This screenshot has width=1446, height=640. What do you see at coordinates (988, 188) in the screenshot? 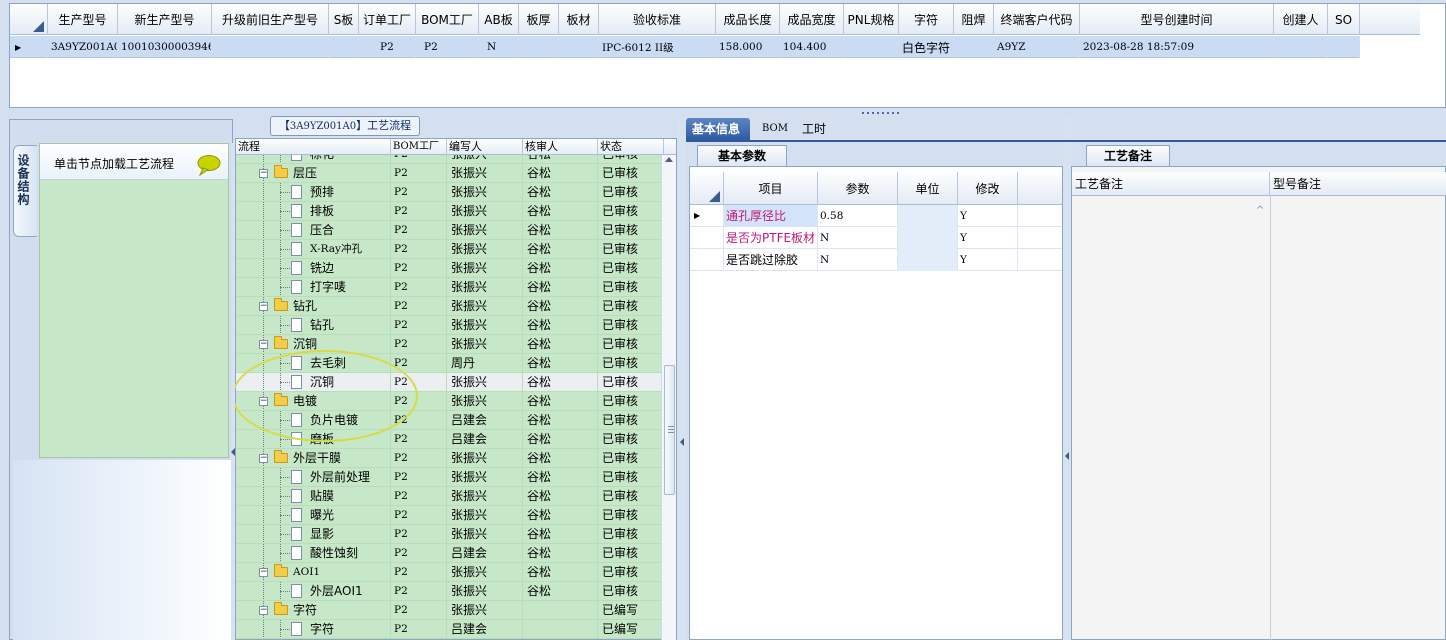
I see `col-header: 修改` at bounding box center [988, 188].